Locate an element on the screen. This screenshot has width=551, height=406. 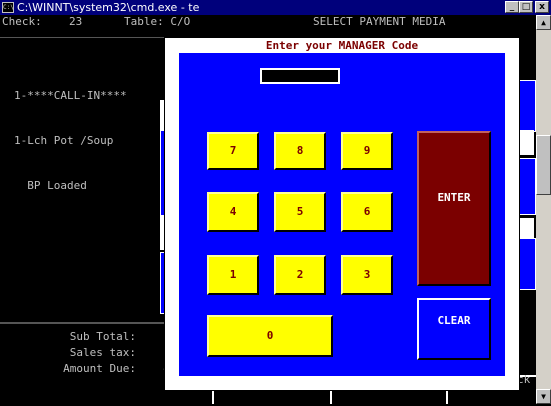
scroll-down-arrow-icon: ▼ is located at coordinates (543, 396).